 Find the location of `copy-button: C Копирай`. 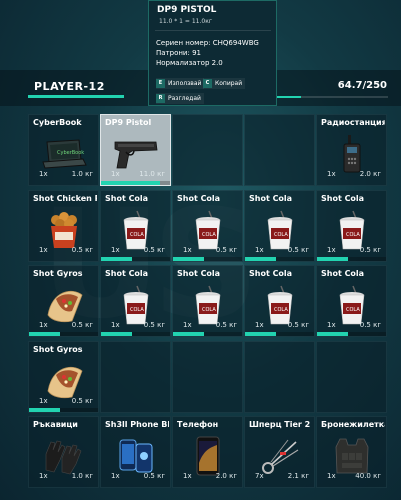

copy-button: C Копирай is located at coordinates (224, 83).